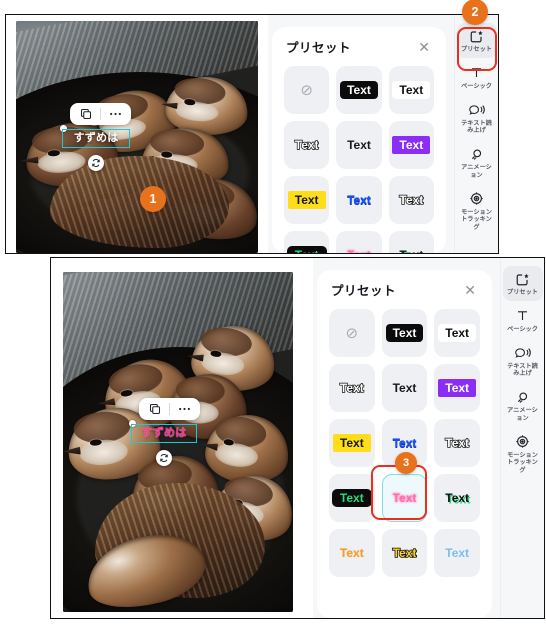 The image size is (546, 624). Describe the element at coordinates (476, 36) in the screenshot. I see `preset-square-star-icon` at that location.